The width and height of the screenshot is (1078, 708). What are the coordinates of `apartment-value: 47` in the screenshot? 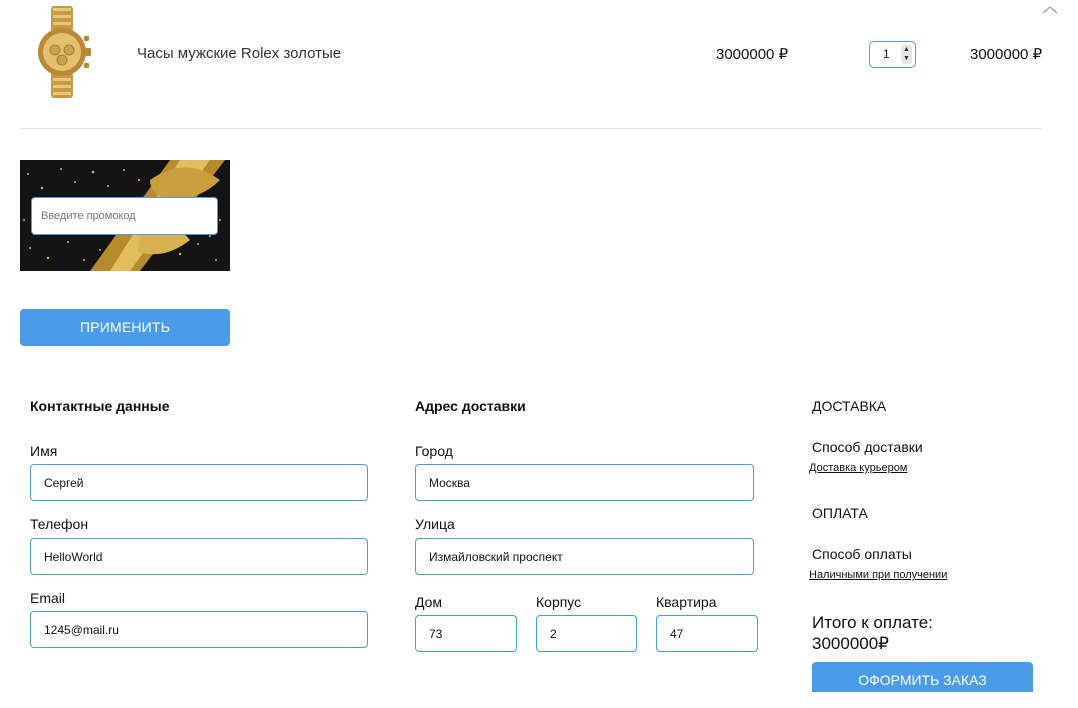 It's located at (676, 634).